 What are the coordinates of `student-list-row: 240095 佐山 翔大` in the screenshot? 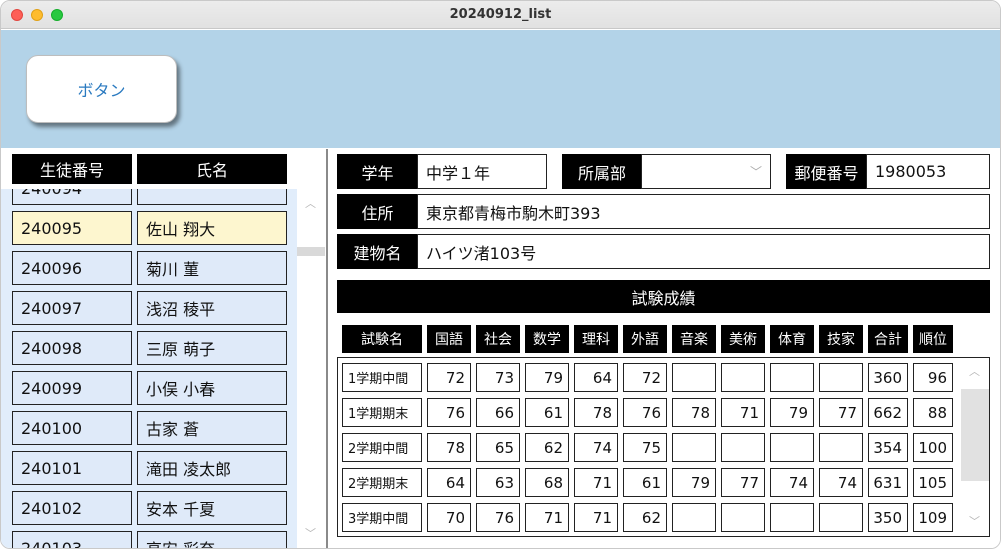 It's located at (149, 228).